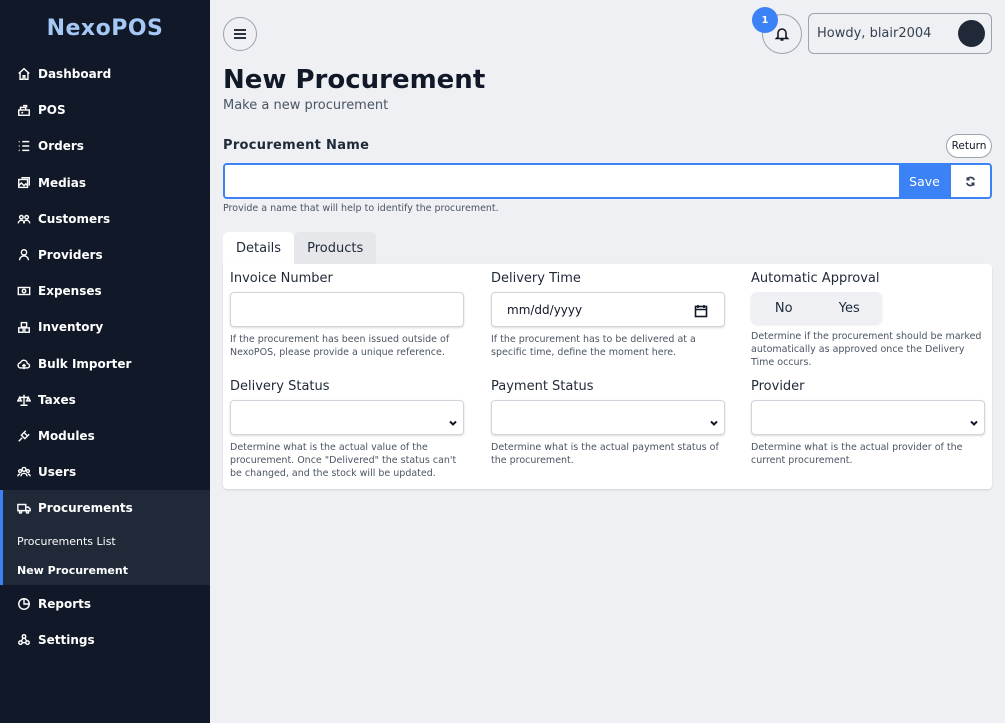 The height and width of the screenshot is (723, 1005). What do you see at coordinates (105, 472) in the screenshot?
I see `sidebar-item-users: Users` at bounding box center [105, 472].